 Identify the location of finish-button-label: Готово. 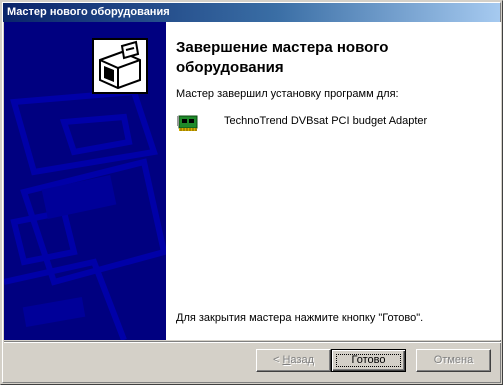
(368, 360).